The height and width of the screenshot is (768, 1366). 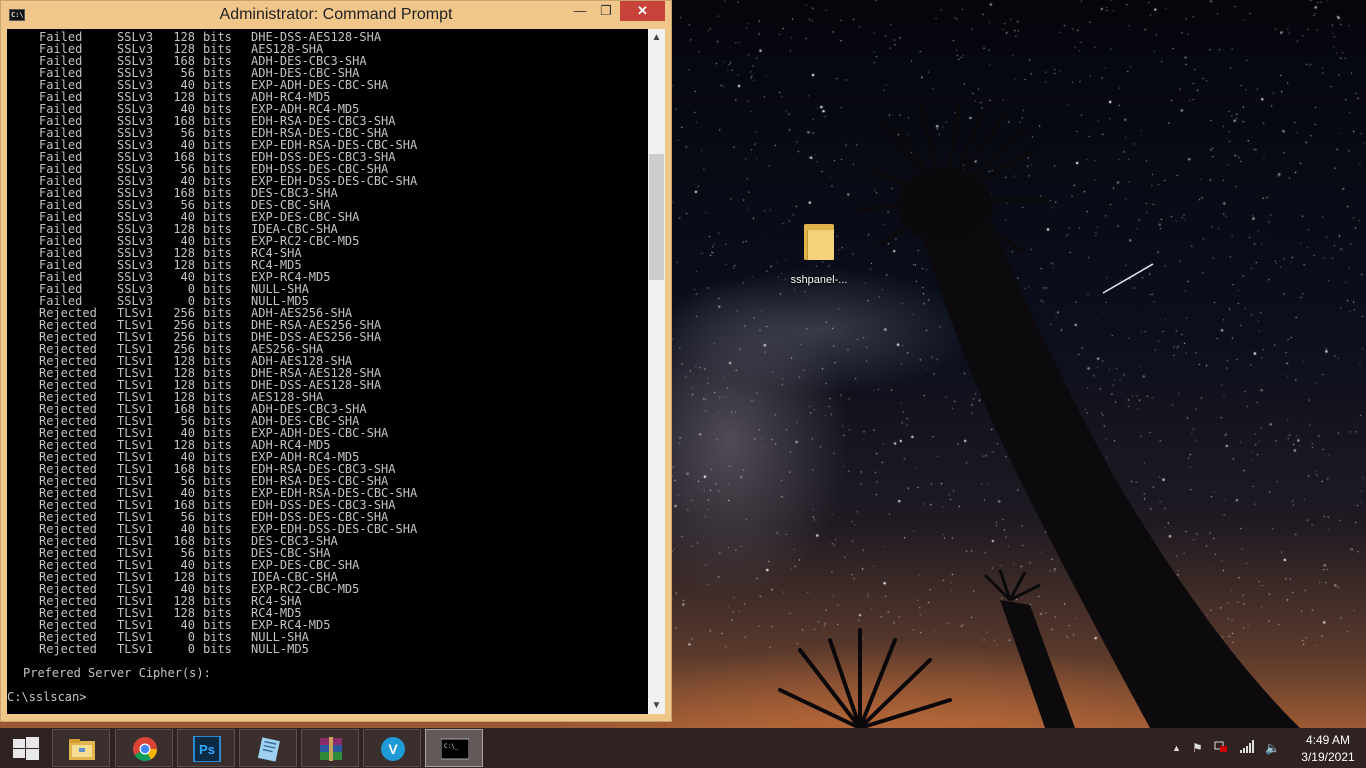 I want to click on taskbar: Ps V C:\_ ▲ ⚑ 🔈 4:49 AM 3/19/2021, so click(x=683, y=748).